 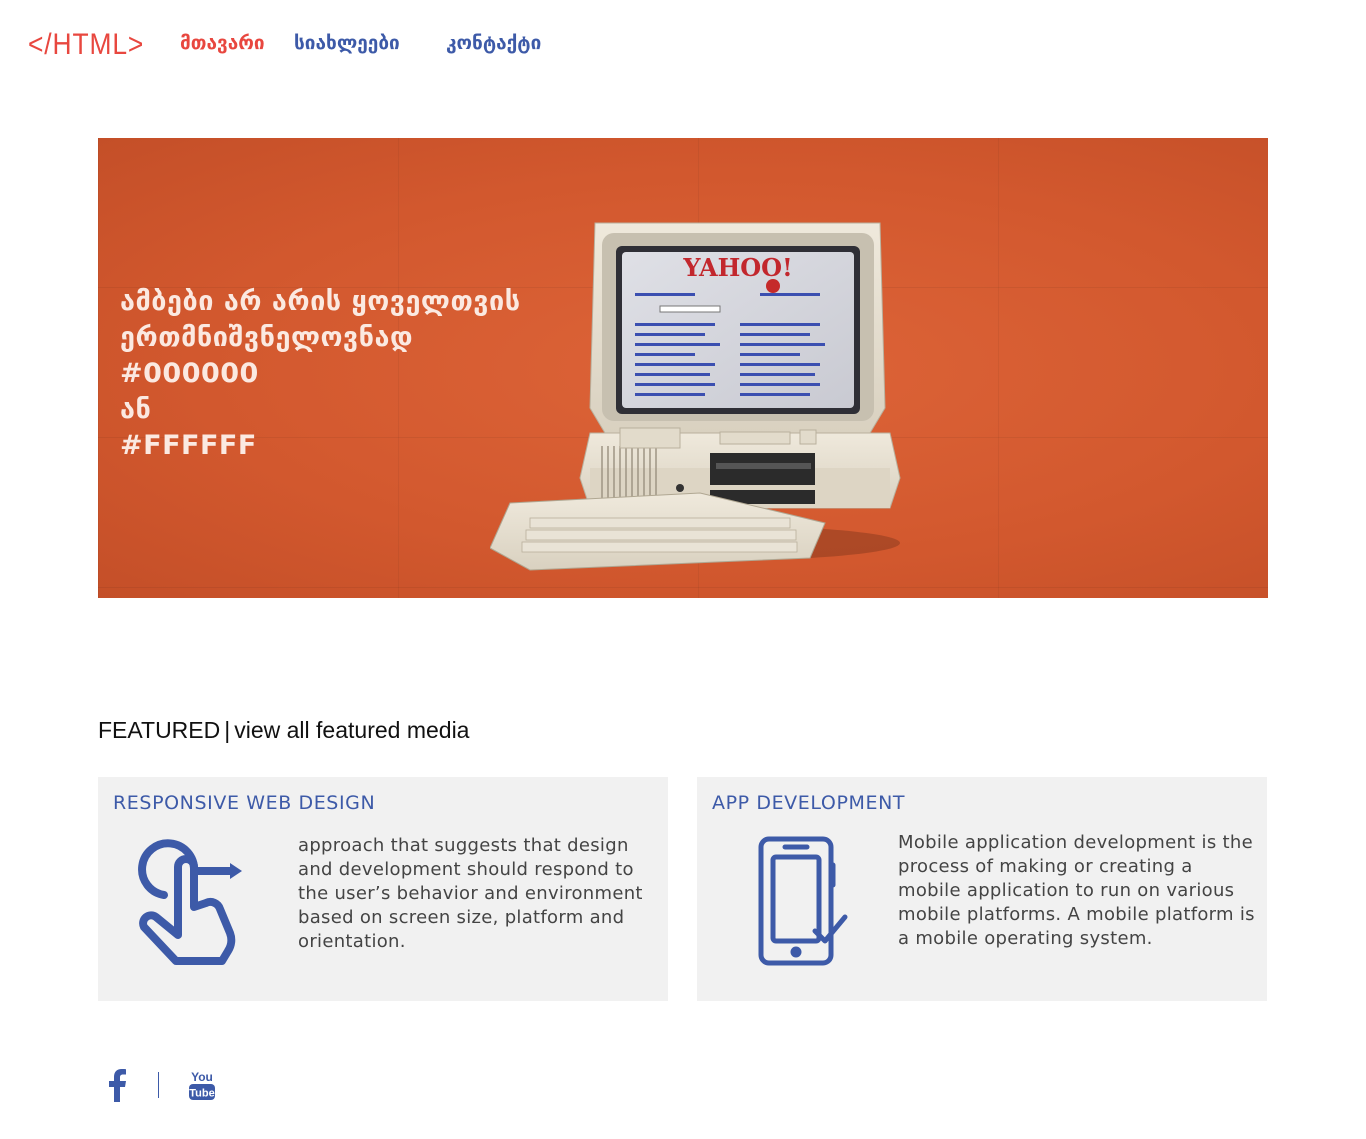 I want to click on site-header: </HTML> მთავარი სიახლეები კონტაქტი, so click(x=683, y=45).